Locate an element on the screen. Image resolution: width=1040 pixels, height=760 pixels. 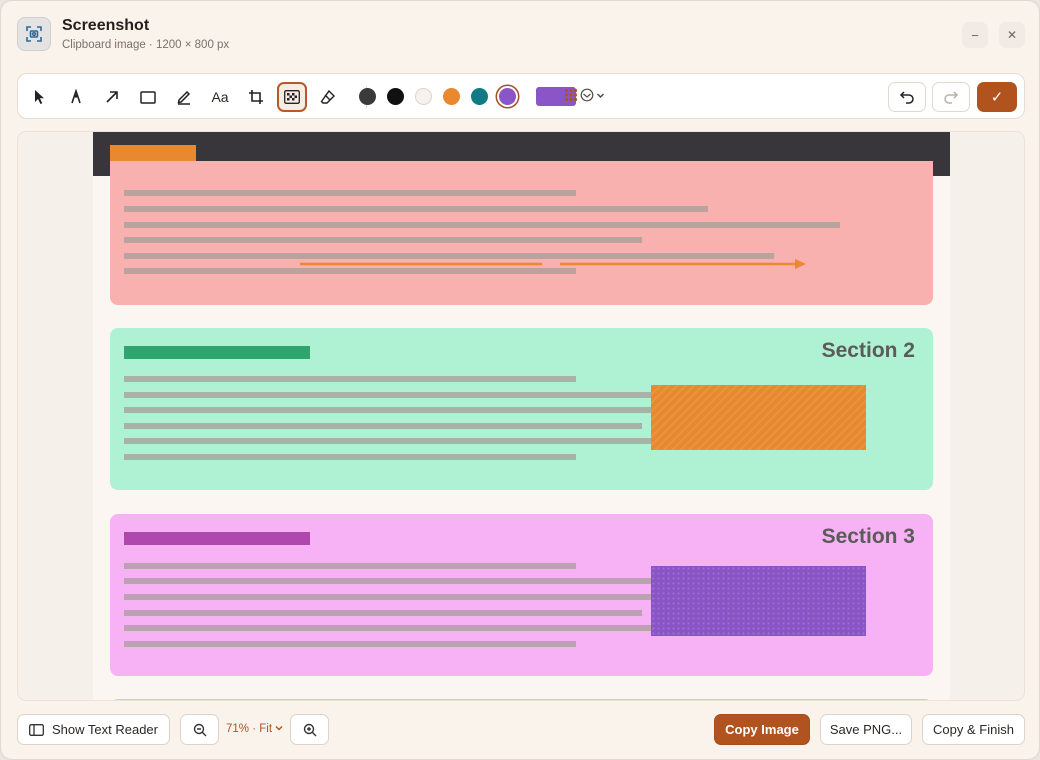
show-text-reader-button: Show Text Reader is located at coordinates (93, 729).